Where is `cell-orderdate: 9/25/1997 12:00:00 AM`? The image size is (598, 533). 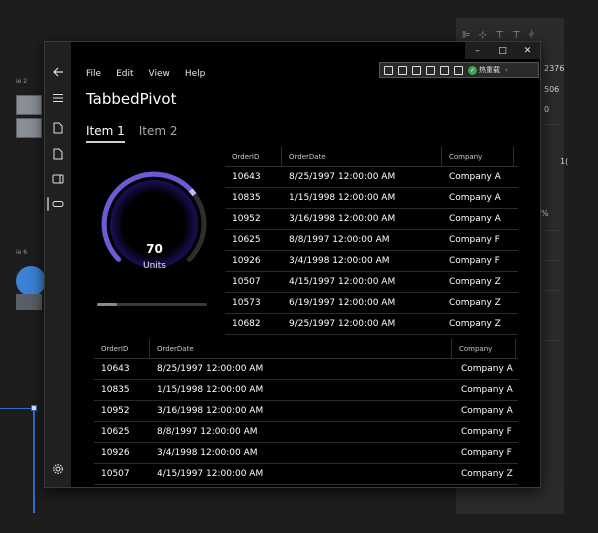 cell-orderdate: 9/25/1997 12:00:00 AM is located at coordinates (342, 324).